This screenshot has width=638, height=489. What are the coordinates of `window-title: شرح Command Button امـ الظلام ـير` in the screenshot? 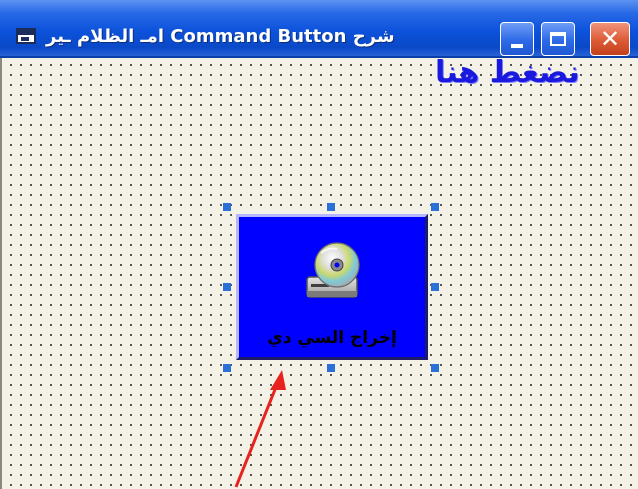 It's located at (220, 36).